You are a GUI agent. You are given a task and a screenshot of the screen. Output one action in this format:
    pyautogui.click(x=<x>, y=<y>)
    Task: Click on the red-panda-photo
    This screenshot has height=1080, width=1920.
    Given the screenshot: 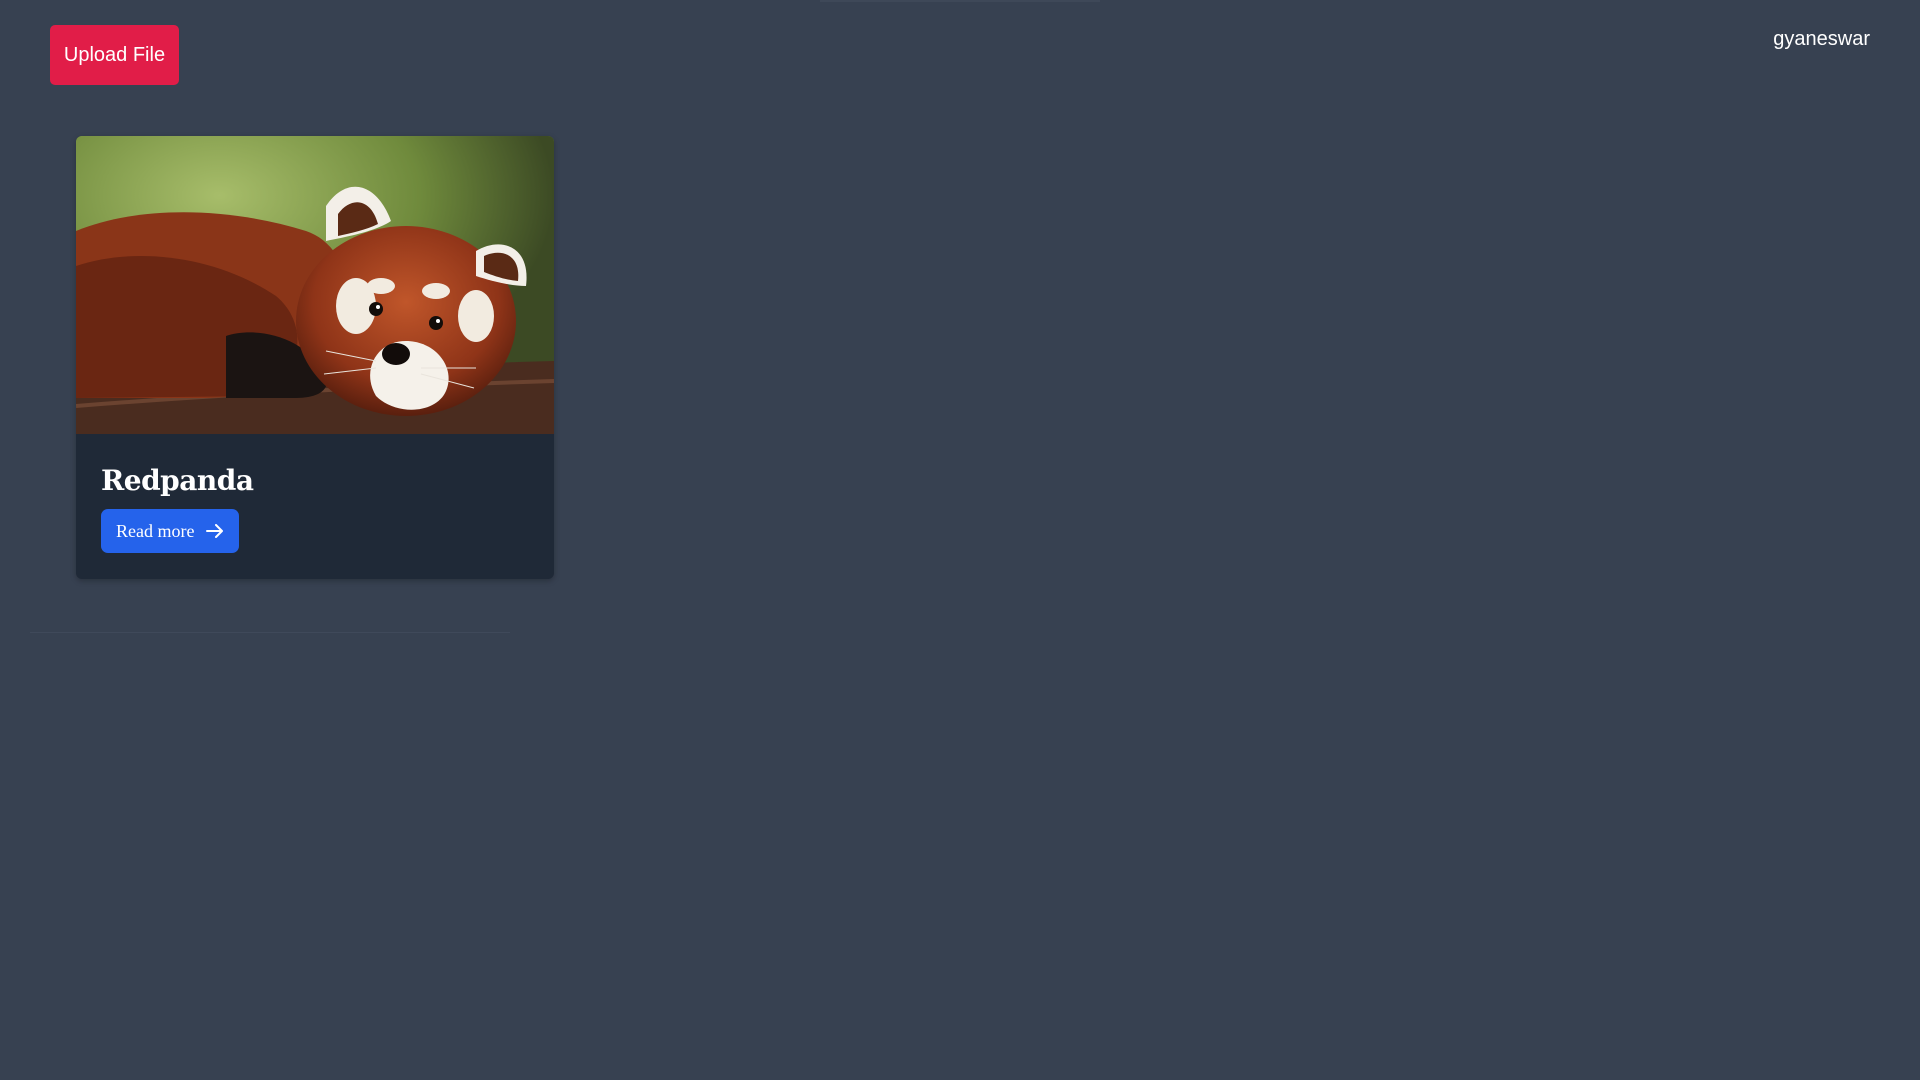 What is the action you would take?
    pyautogui.click(x=315, y=285)
    